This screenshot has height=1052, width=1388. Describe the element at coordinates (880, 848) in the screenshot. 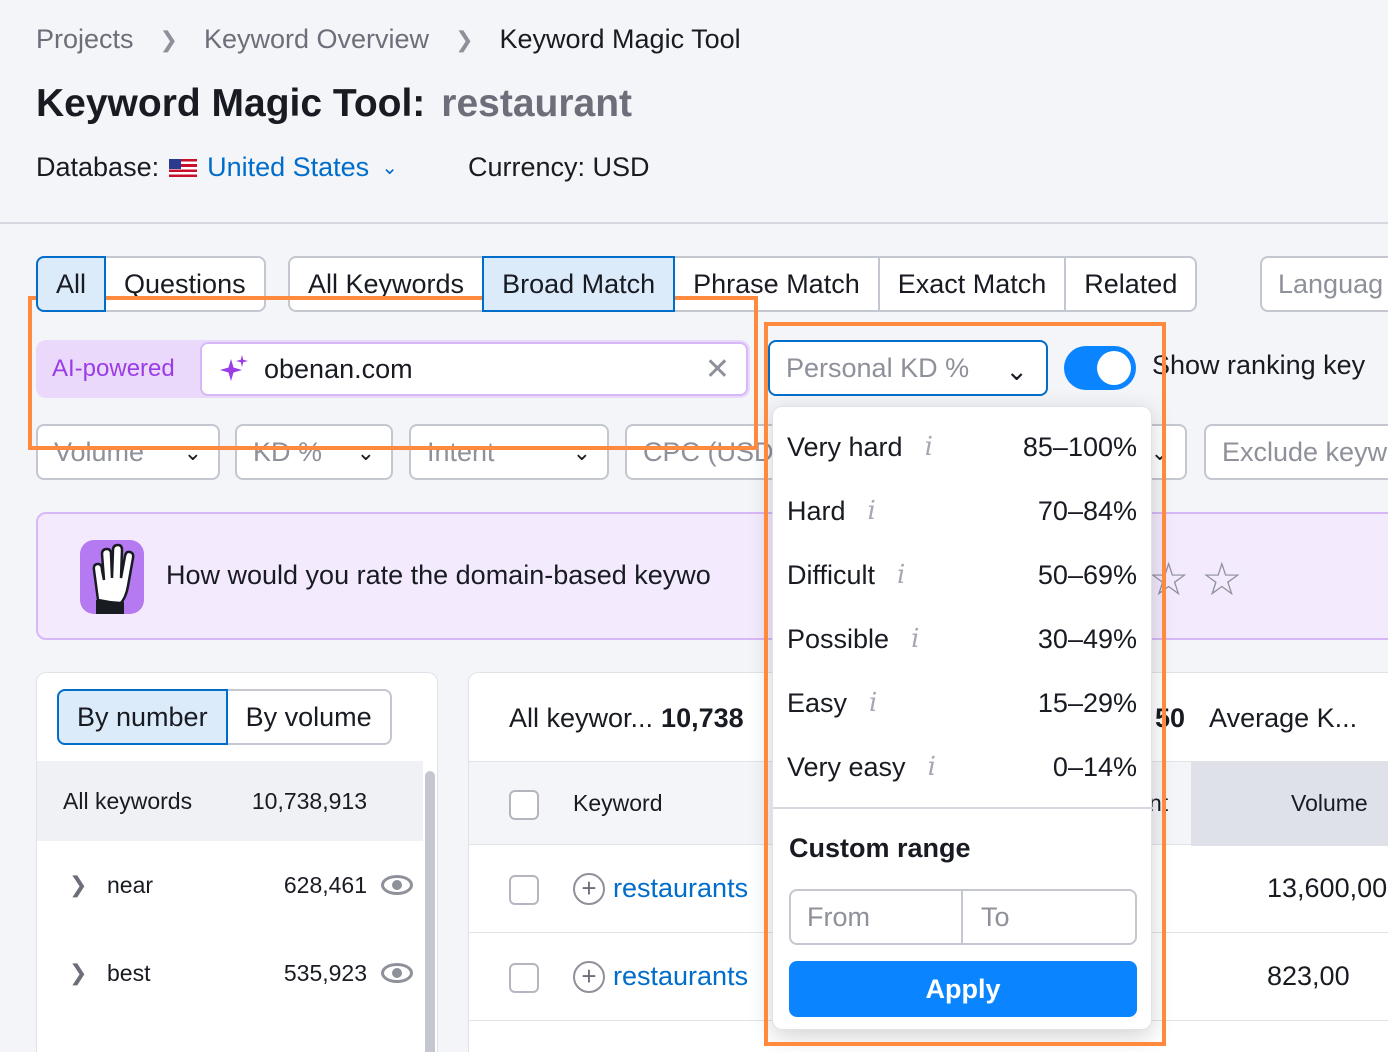

I see `custom-range-title: Custom range` at that location.